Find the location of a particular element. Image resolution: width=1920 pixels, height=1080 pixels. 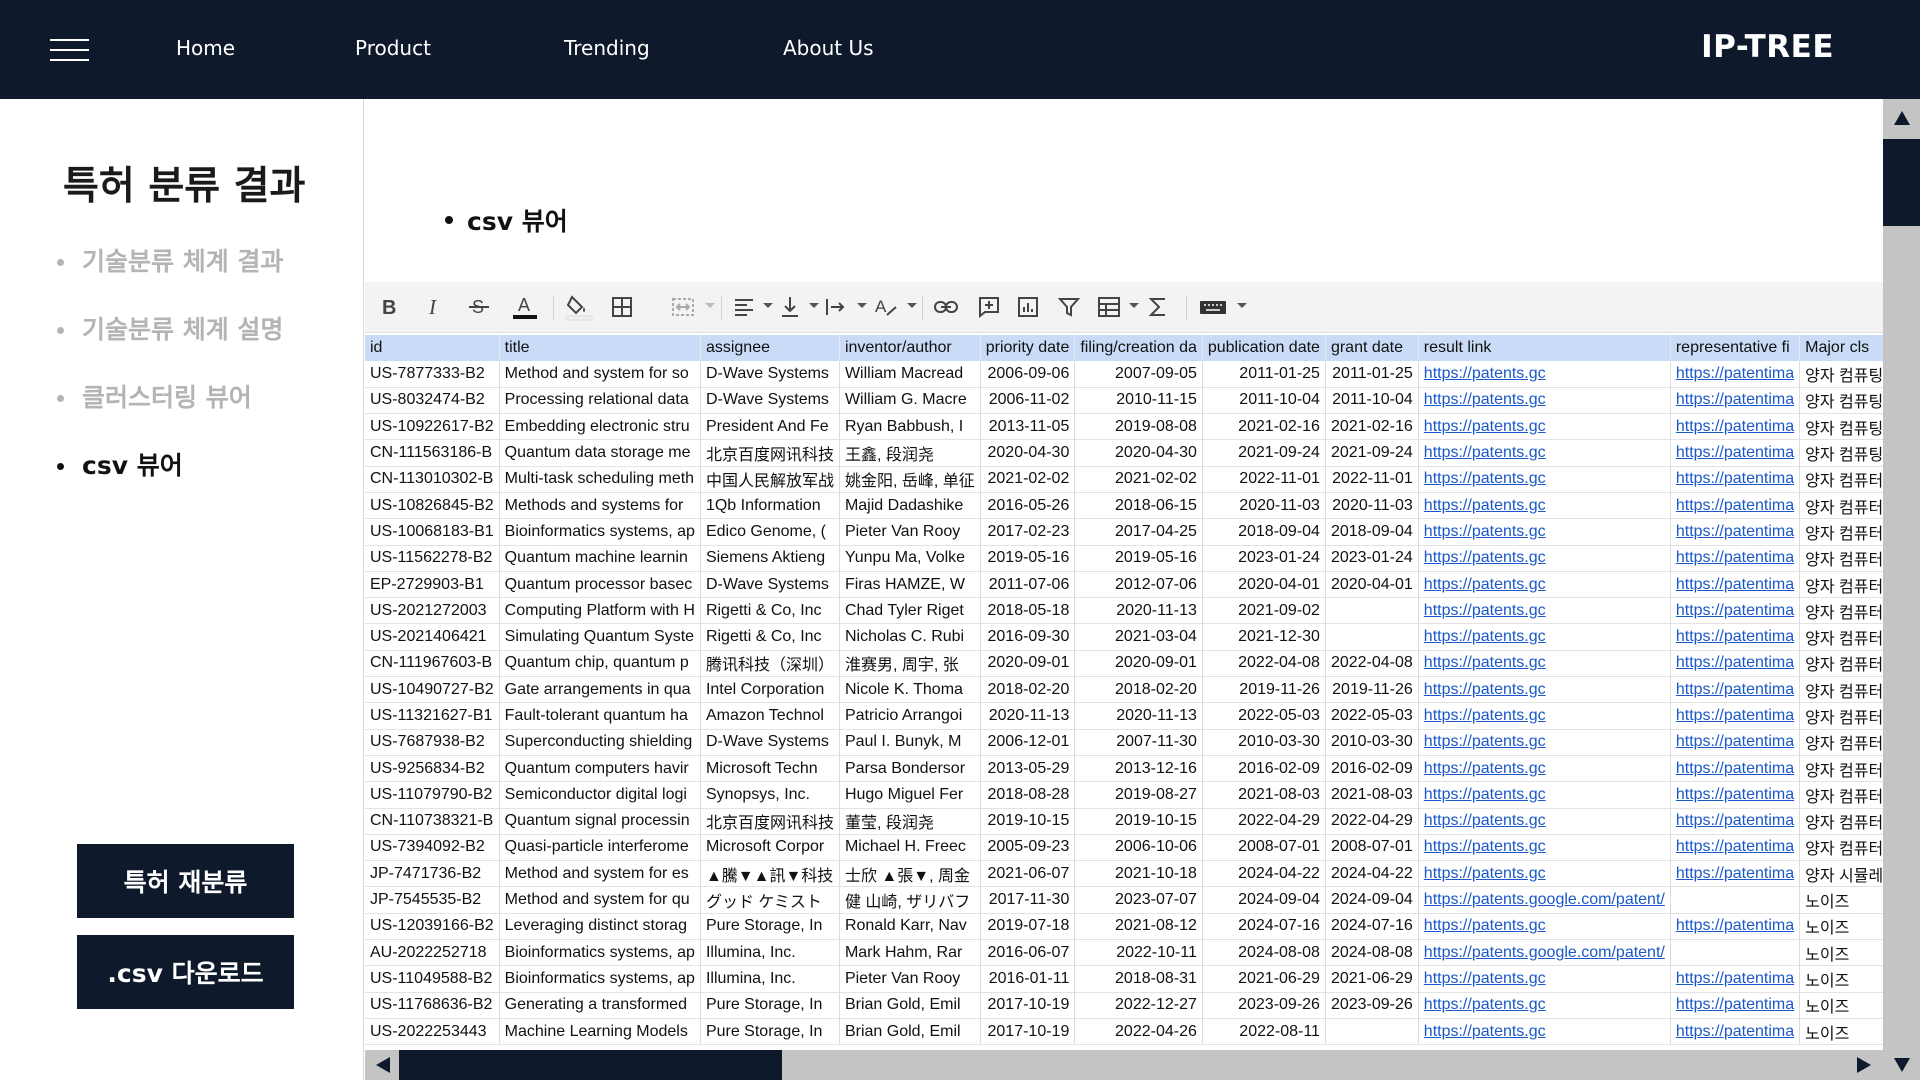

table-cell: Firas HAMZE, W is located at coordinates (910, 585).